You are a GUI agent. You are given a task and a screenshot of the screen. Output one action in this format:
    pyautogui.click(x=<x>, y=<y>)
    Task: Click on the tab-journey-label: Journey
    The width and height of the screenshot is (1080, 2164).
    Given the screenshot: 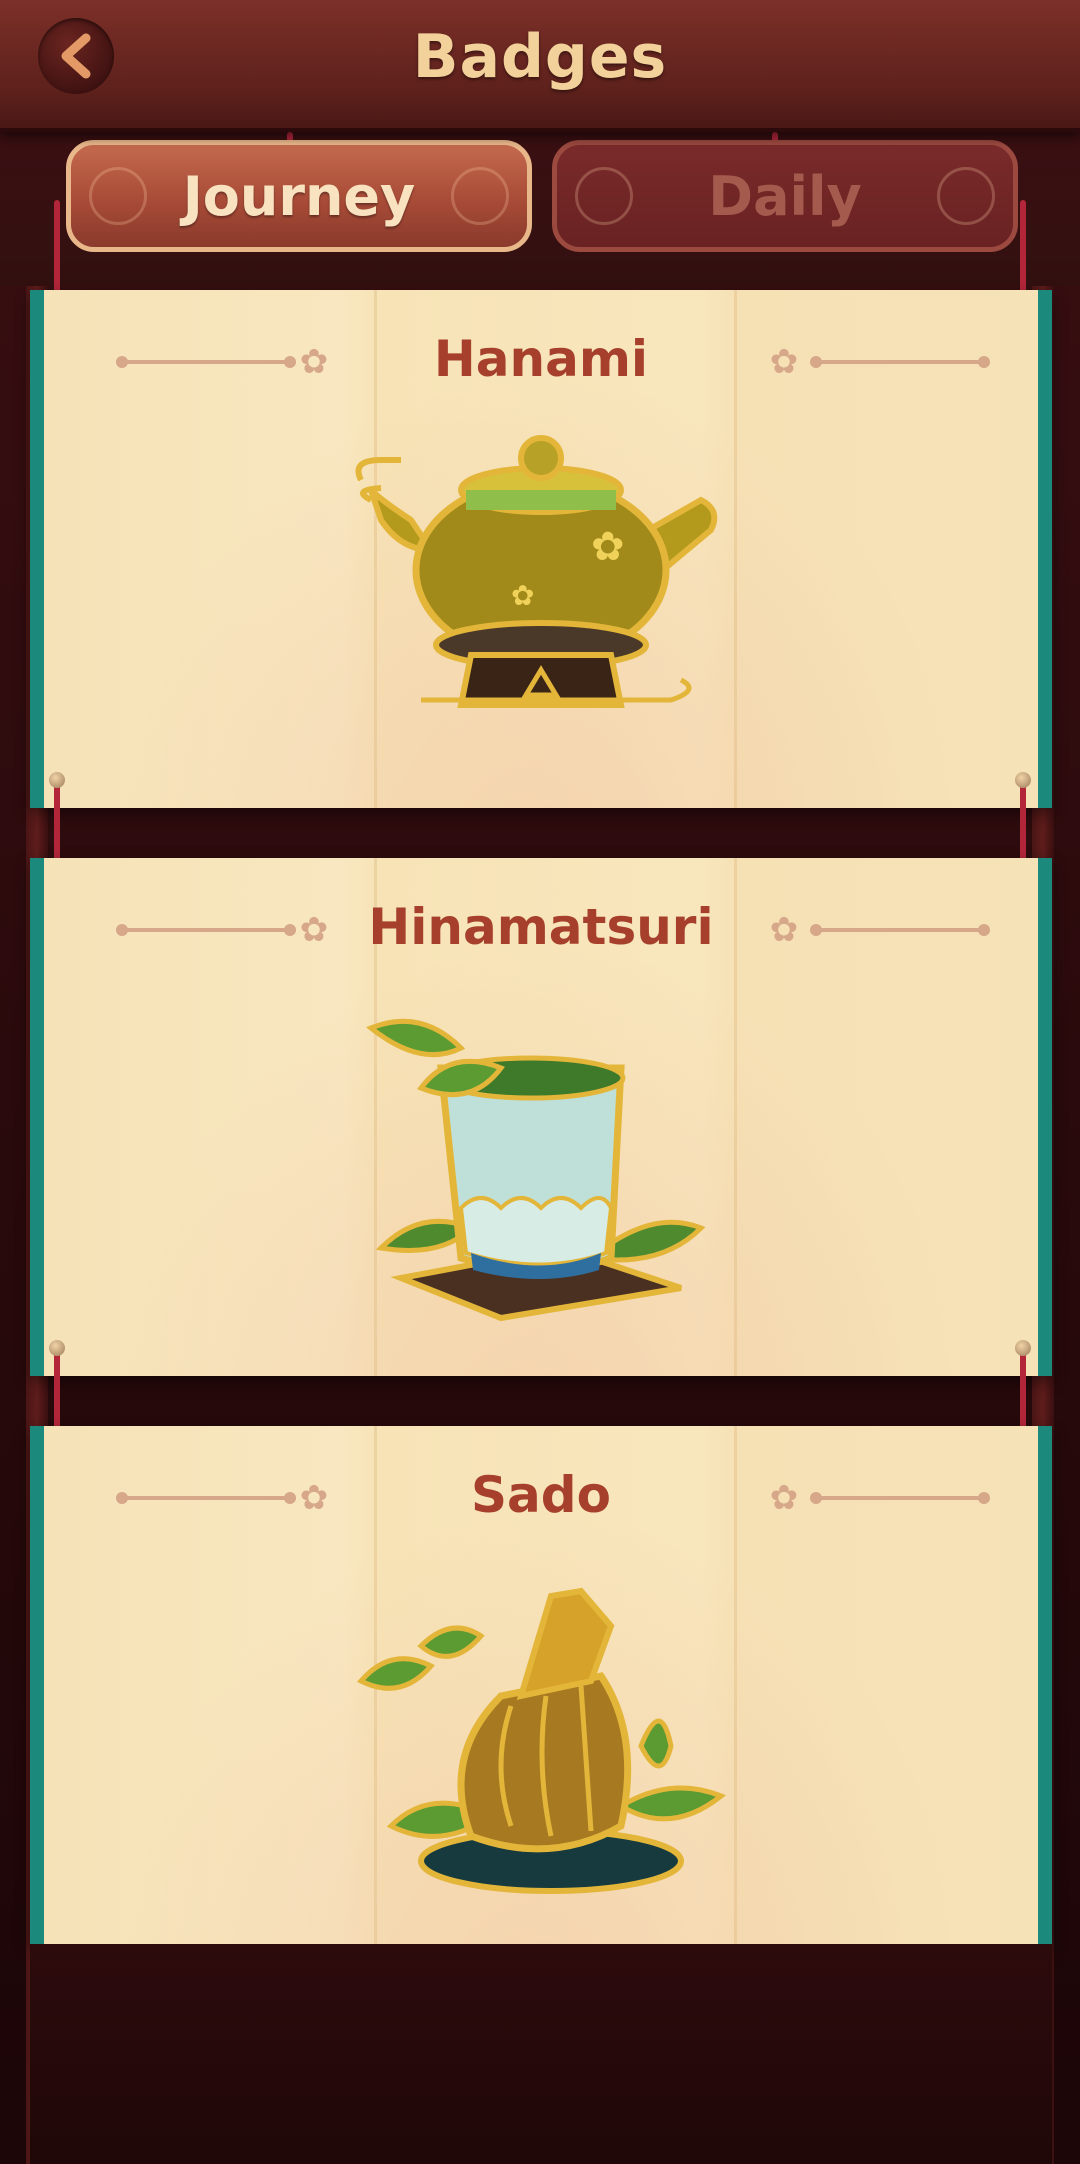 What is the action you would take?
    pyautogui.click(x=299, y=196)
    